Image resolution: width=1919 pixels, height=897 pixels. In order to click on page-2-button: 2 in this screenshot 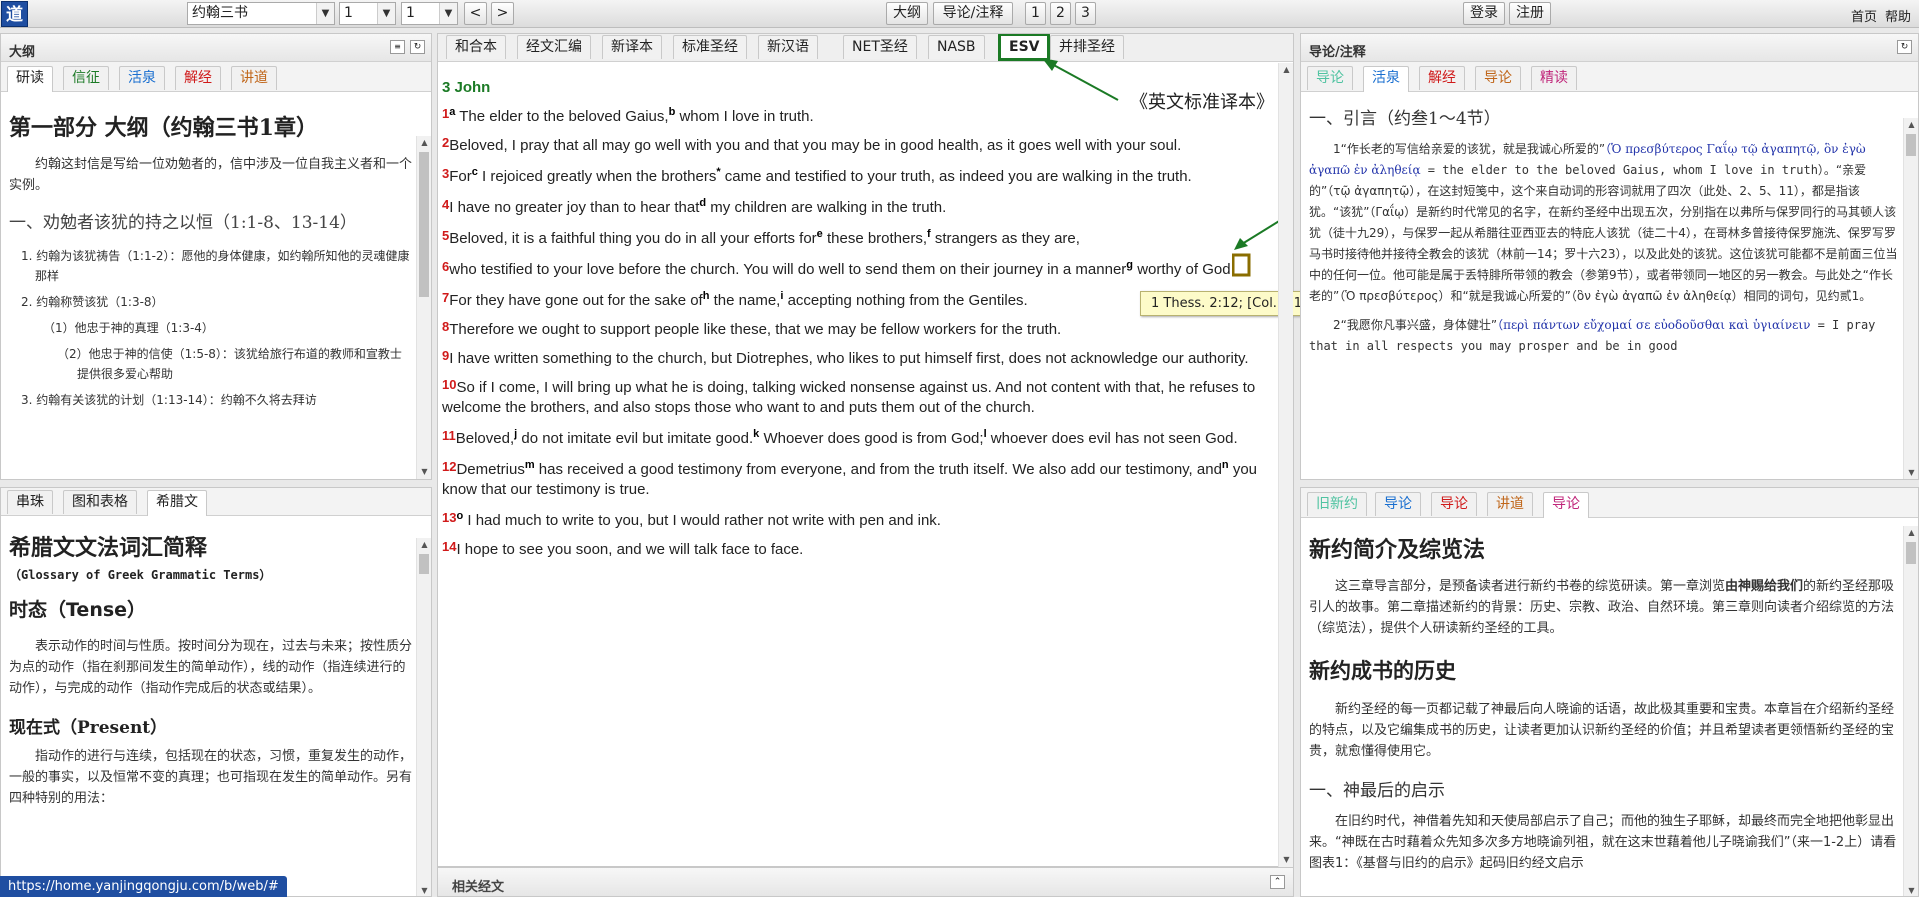, I will do `click(1060, 13)`.